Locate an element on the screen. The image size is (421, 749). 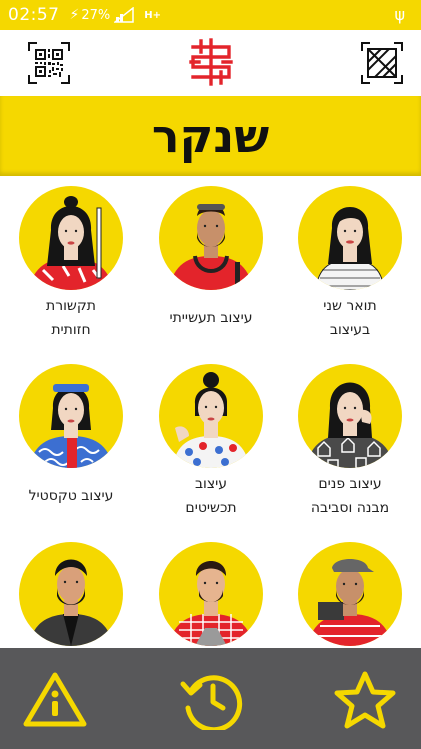
network-type: H+ is located at coordinates (152, 15).